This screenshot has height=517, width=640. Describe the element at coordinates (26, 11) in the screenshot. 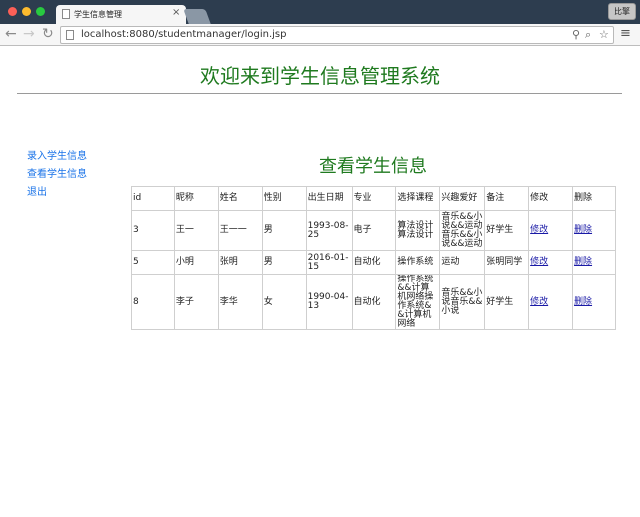

I see `minimize-window-button` at that location.